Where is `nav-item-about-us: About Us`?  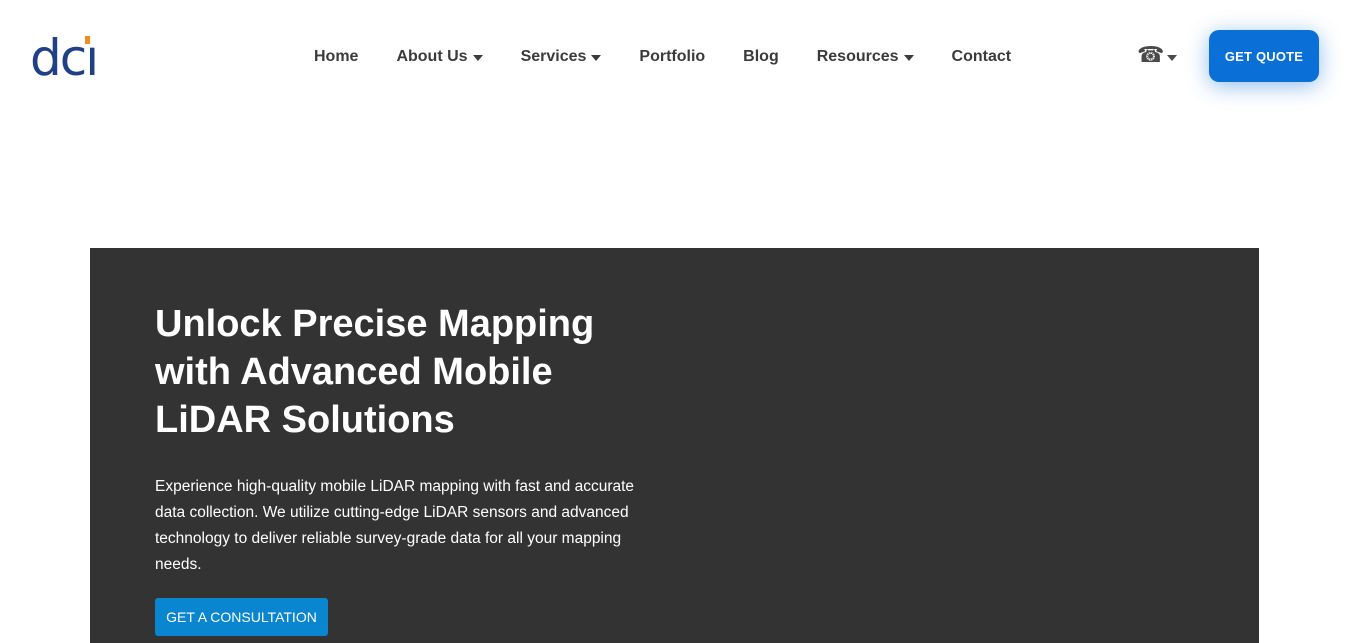
nav-item-about-us: About Us is located at coordinates (439, 57).